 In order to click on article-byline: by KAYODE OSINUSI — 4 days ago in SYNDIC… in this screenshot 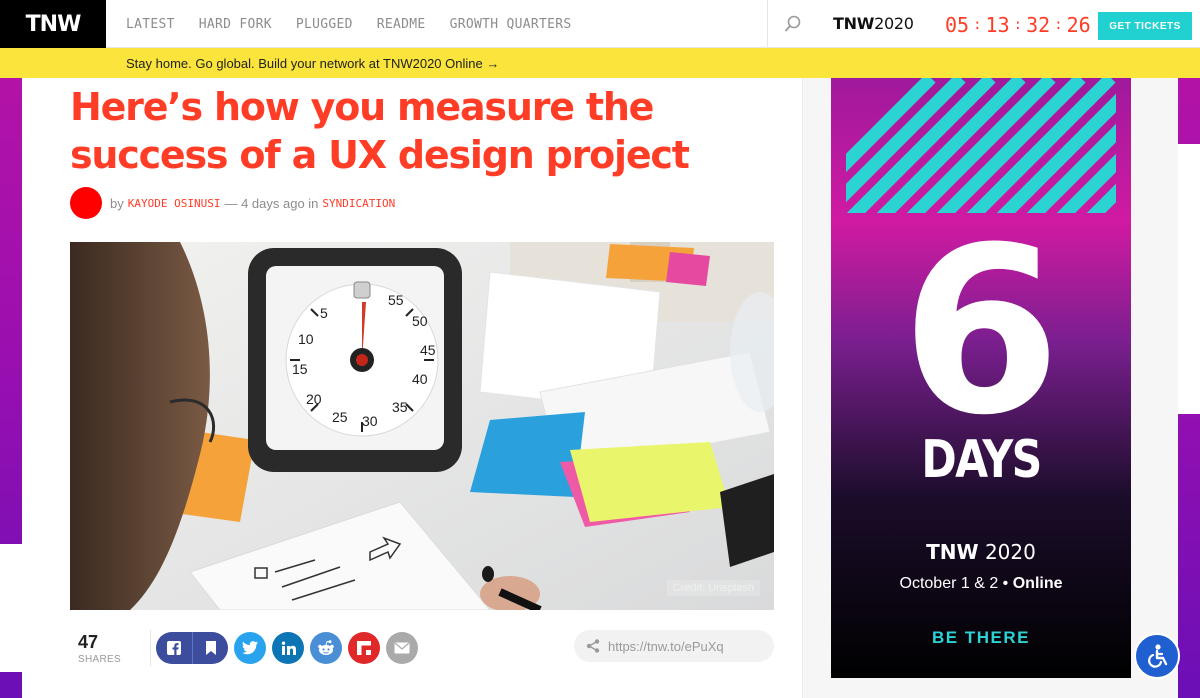, I will do `click(234, 203)`.